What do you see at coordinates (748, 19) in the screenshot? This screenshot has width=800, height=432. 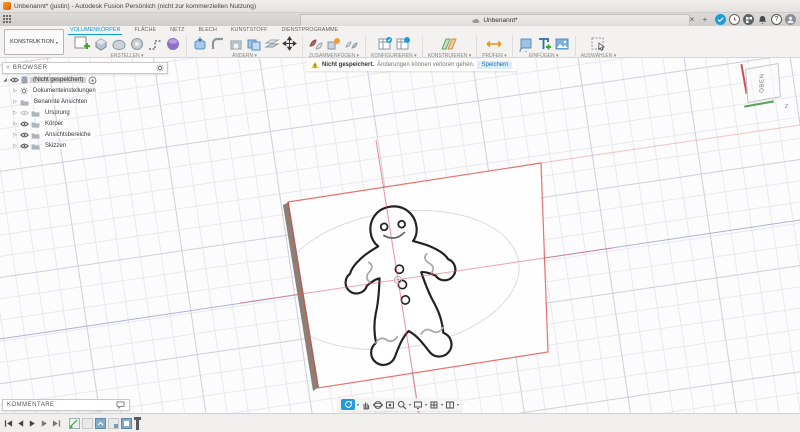 I see `extensions-icon` at bounding box center [748, 19].